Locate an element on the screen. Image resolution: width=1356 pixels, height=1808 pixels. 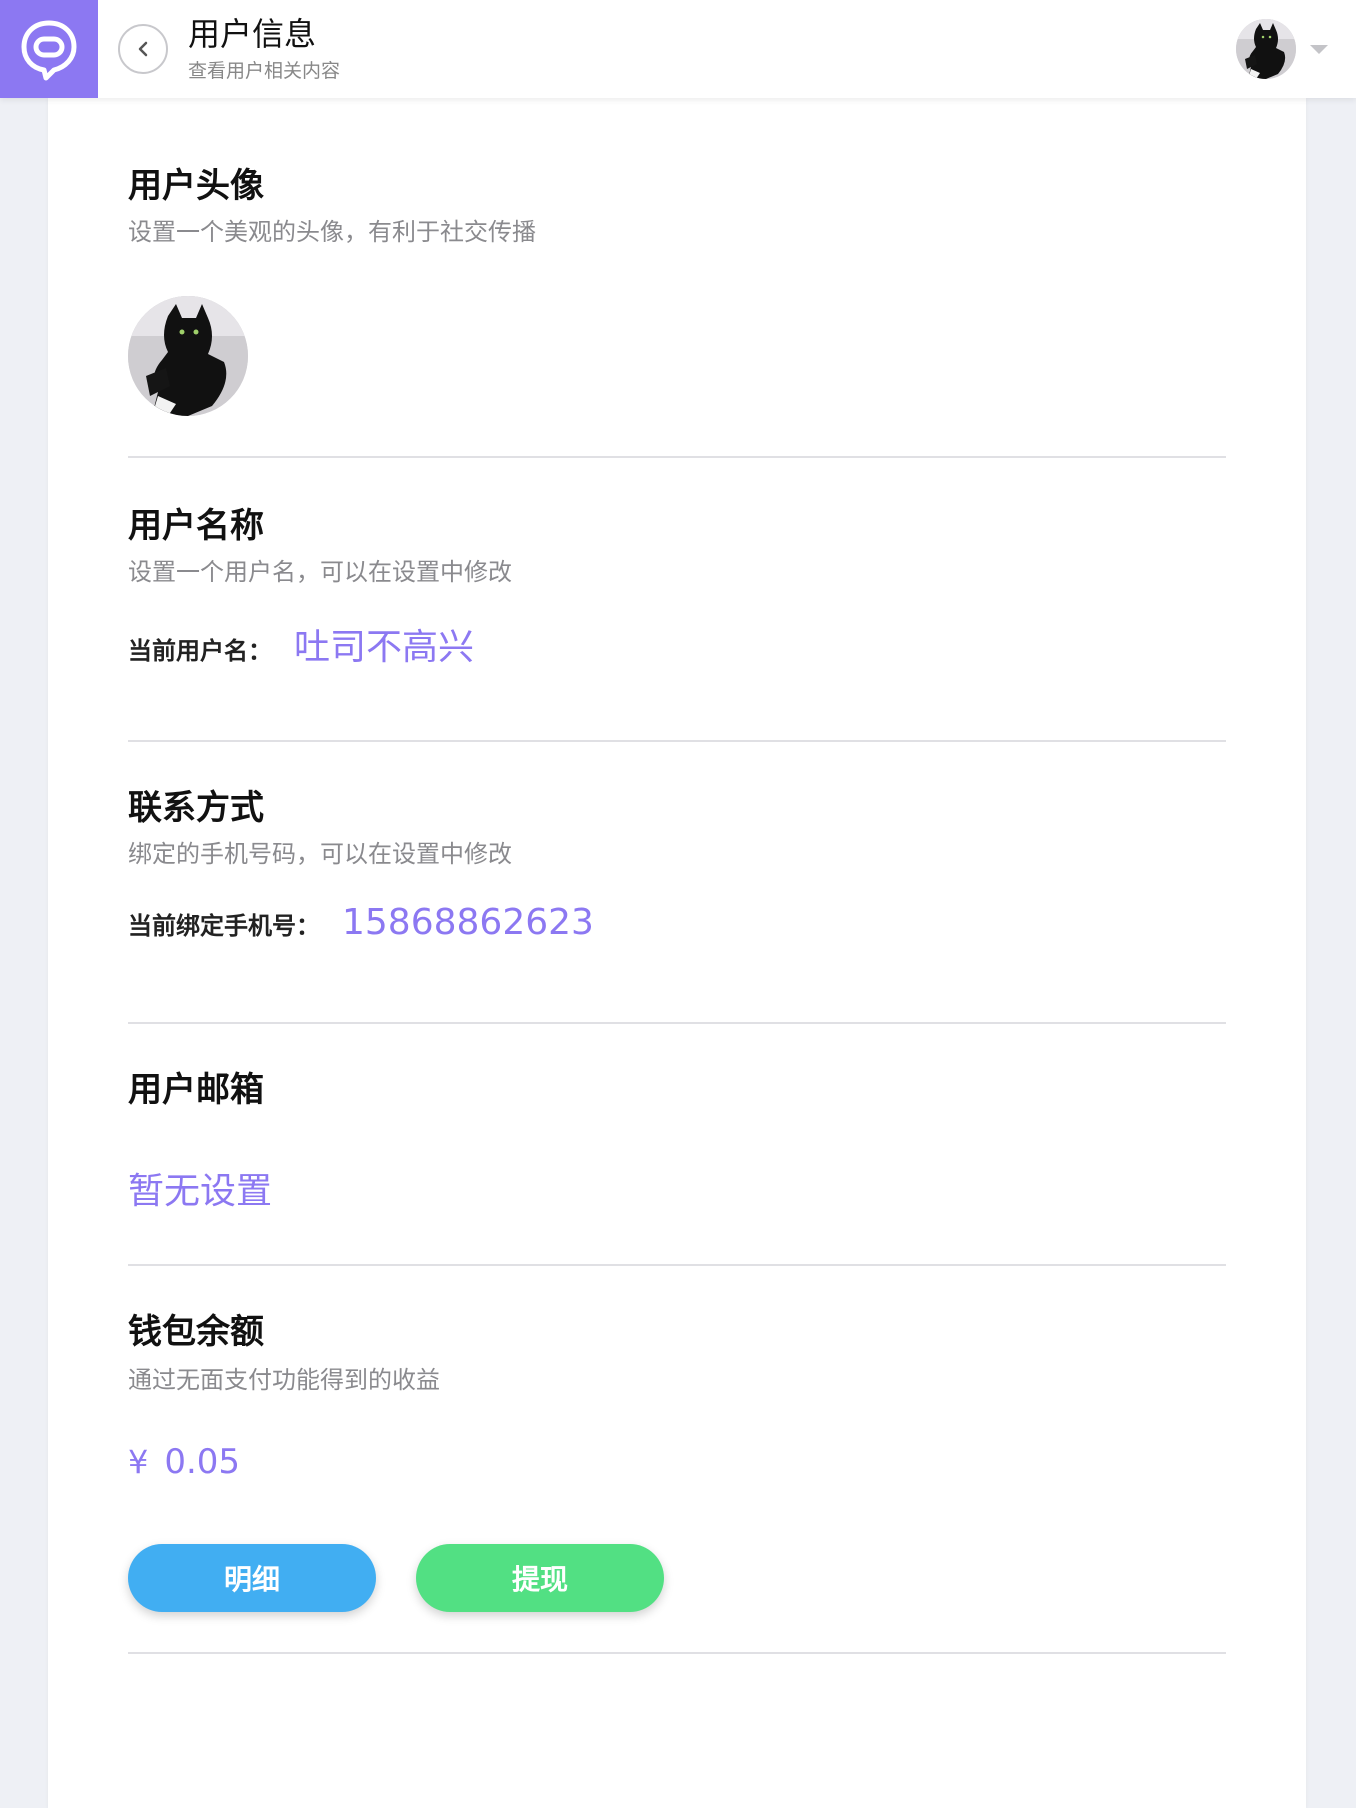
section-email: 用户邮箱 暂无设置 is located at coordinates (677, 1145).